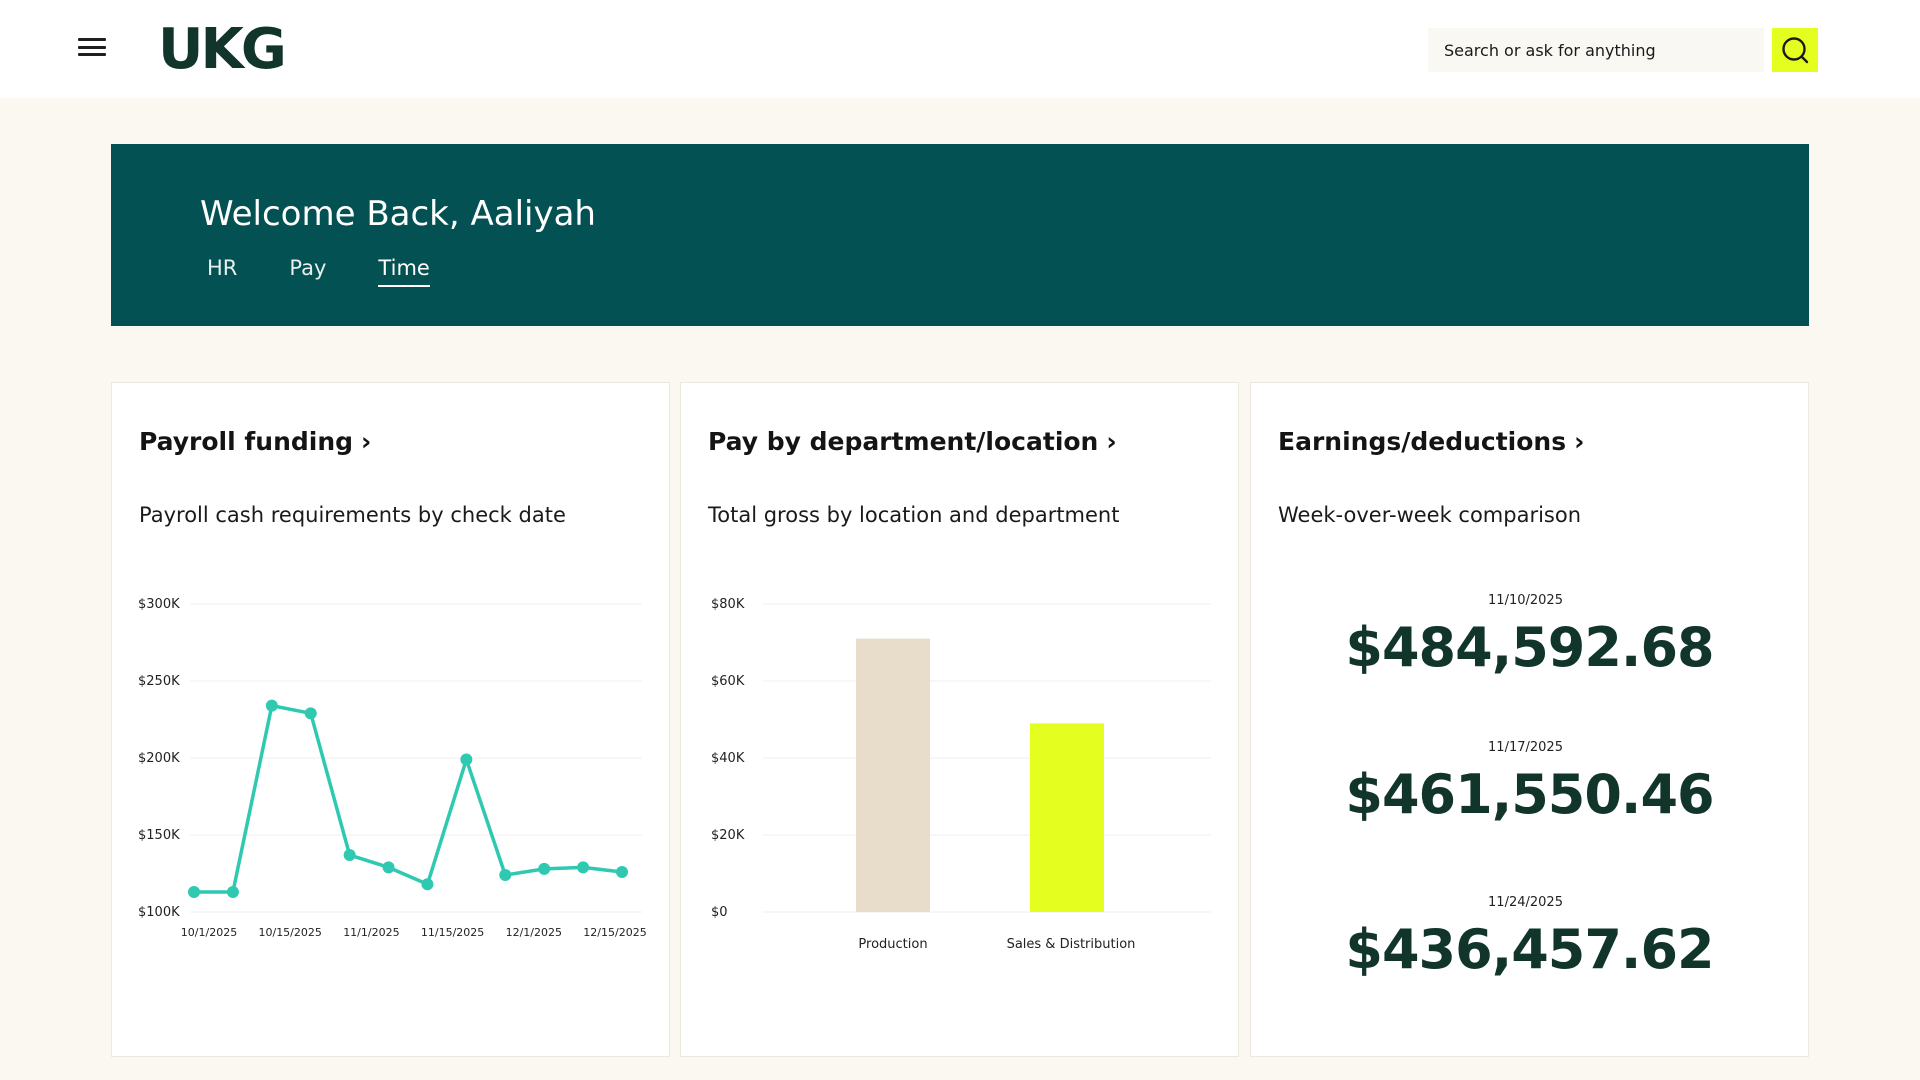 The width and height of the screenshot is (1920, 1080). Describe the element at coordinates (159, 681) in the screenshot. I see `y-tick-label: $250K` at that location.